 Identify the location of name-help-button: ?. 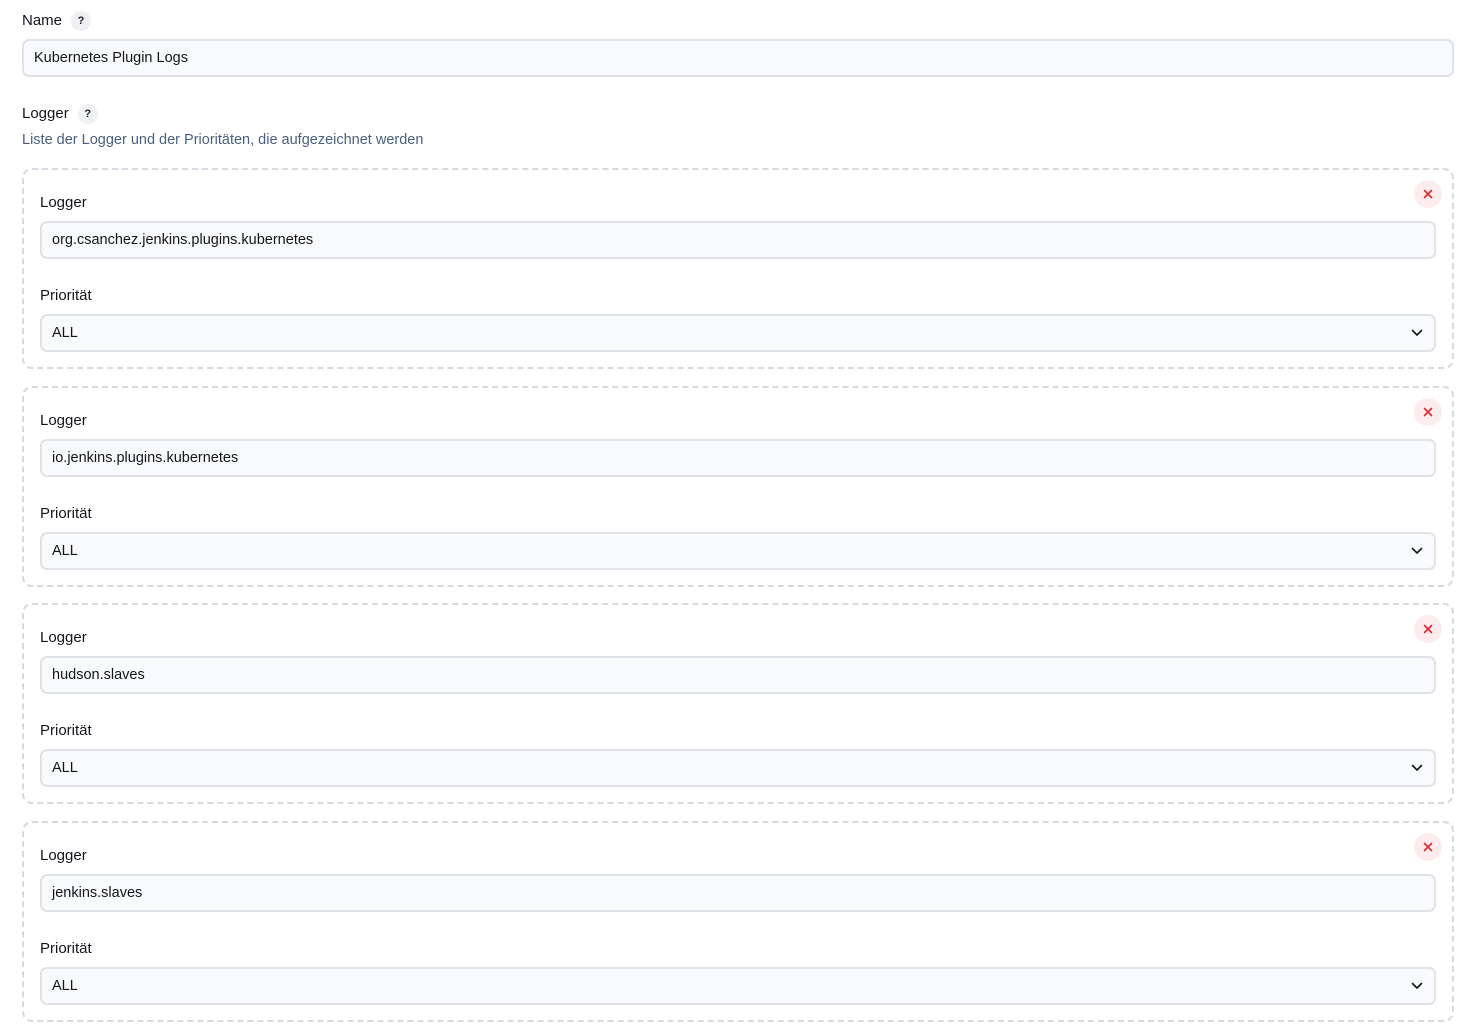
(81, 21).